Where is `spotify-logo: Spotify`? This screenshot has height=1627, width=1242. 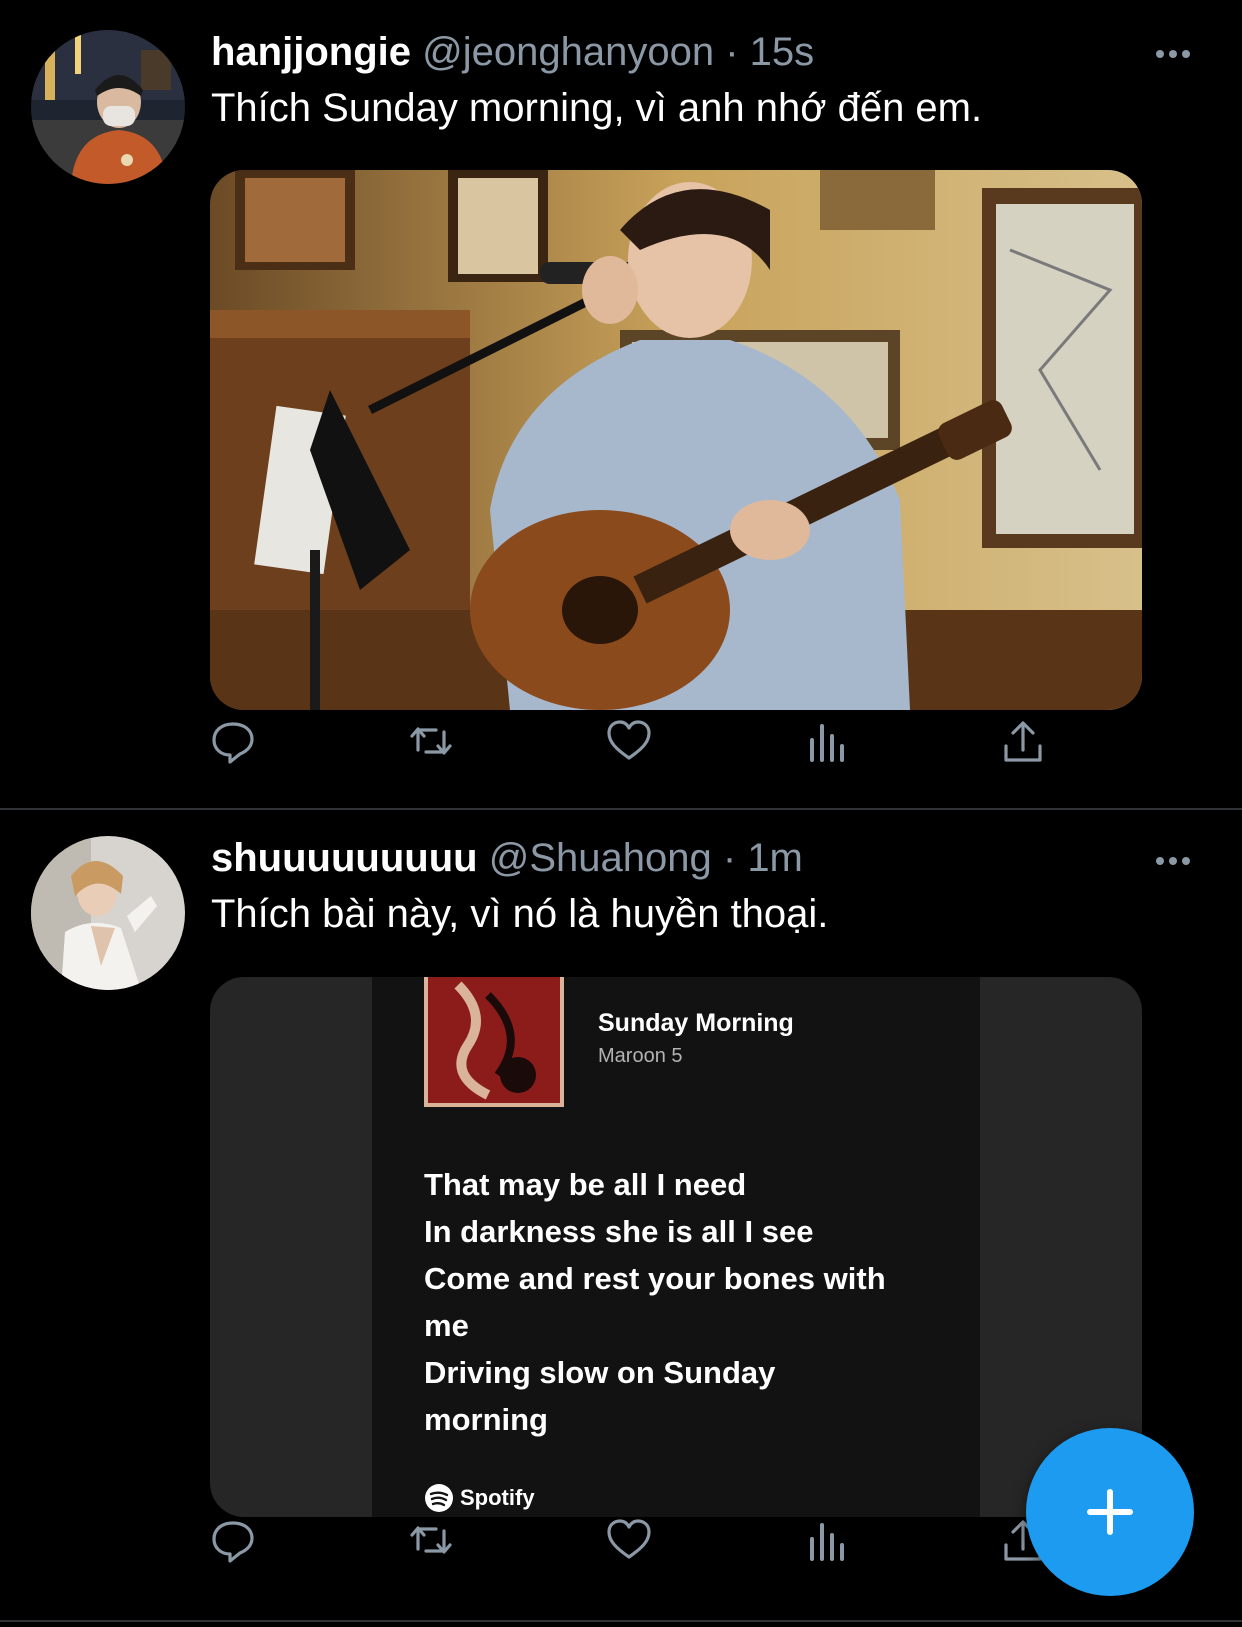 spotify-logo: Spotify is located at coordinates (479, 1498).